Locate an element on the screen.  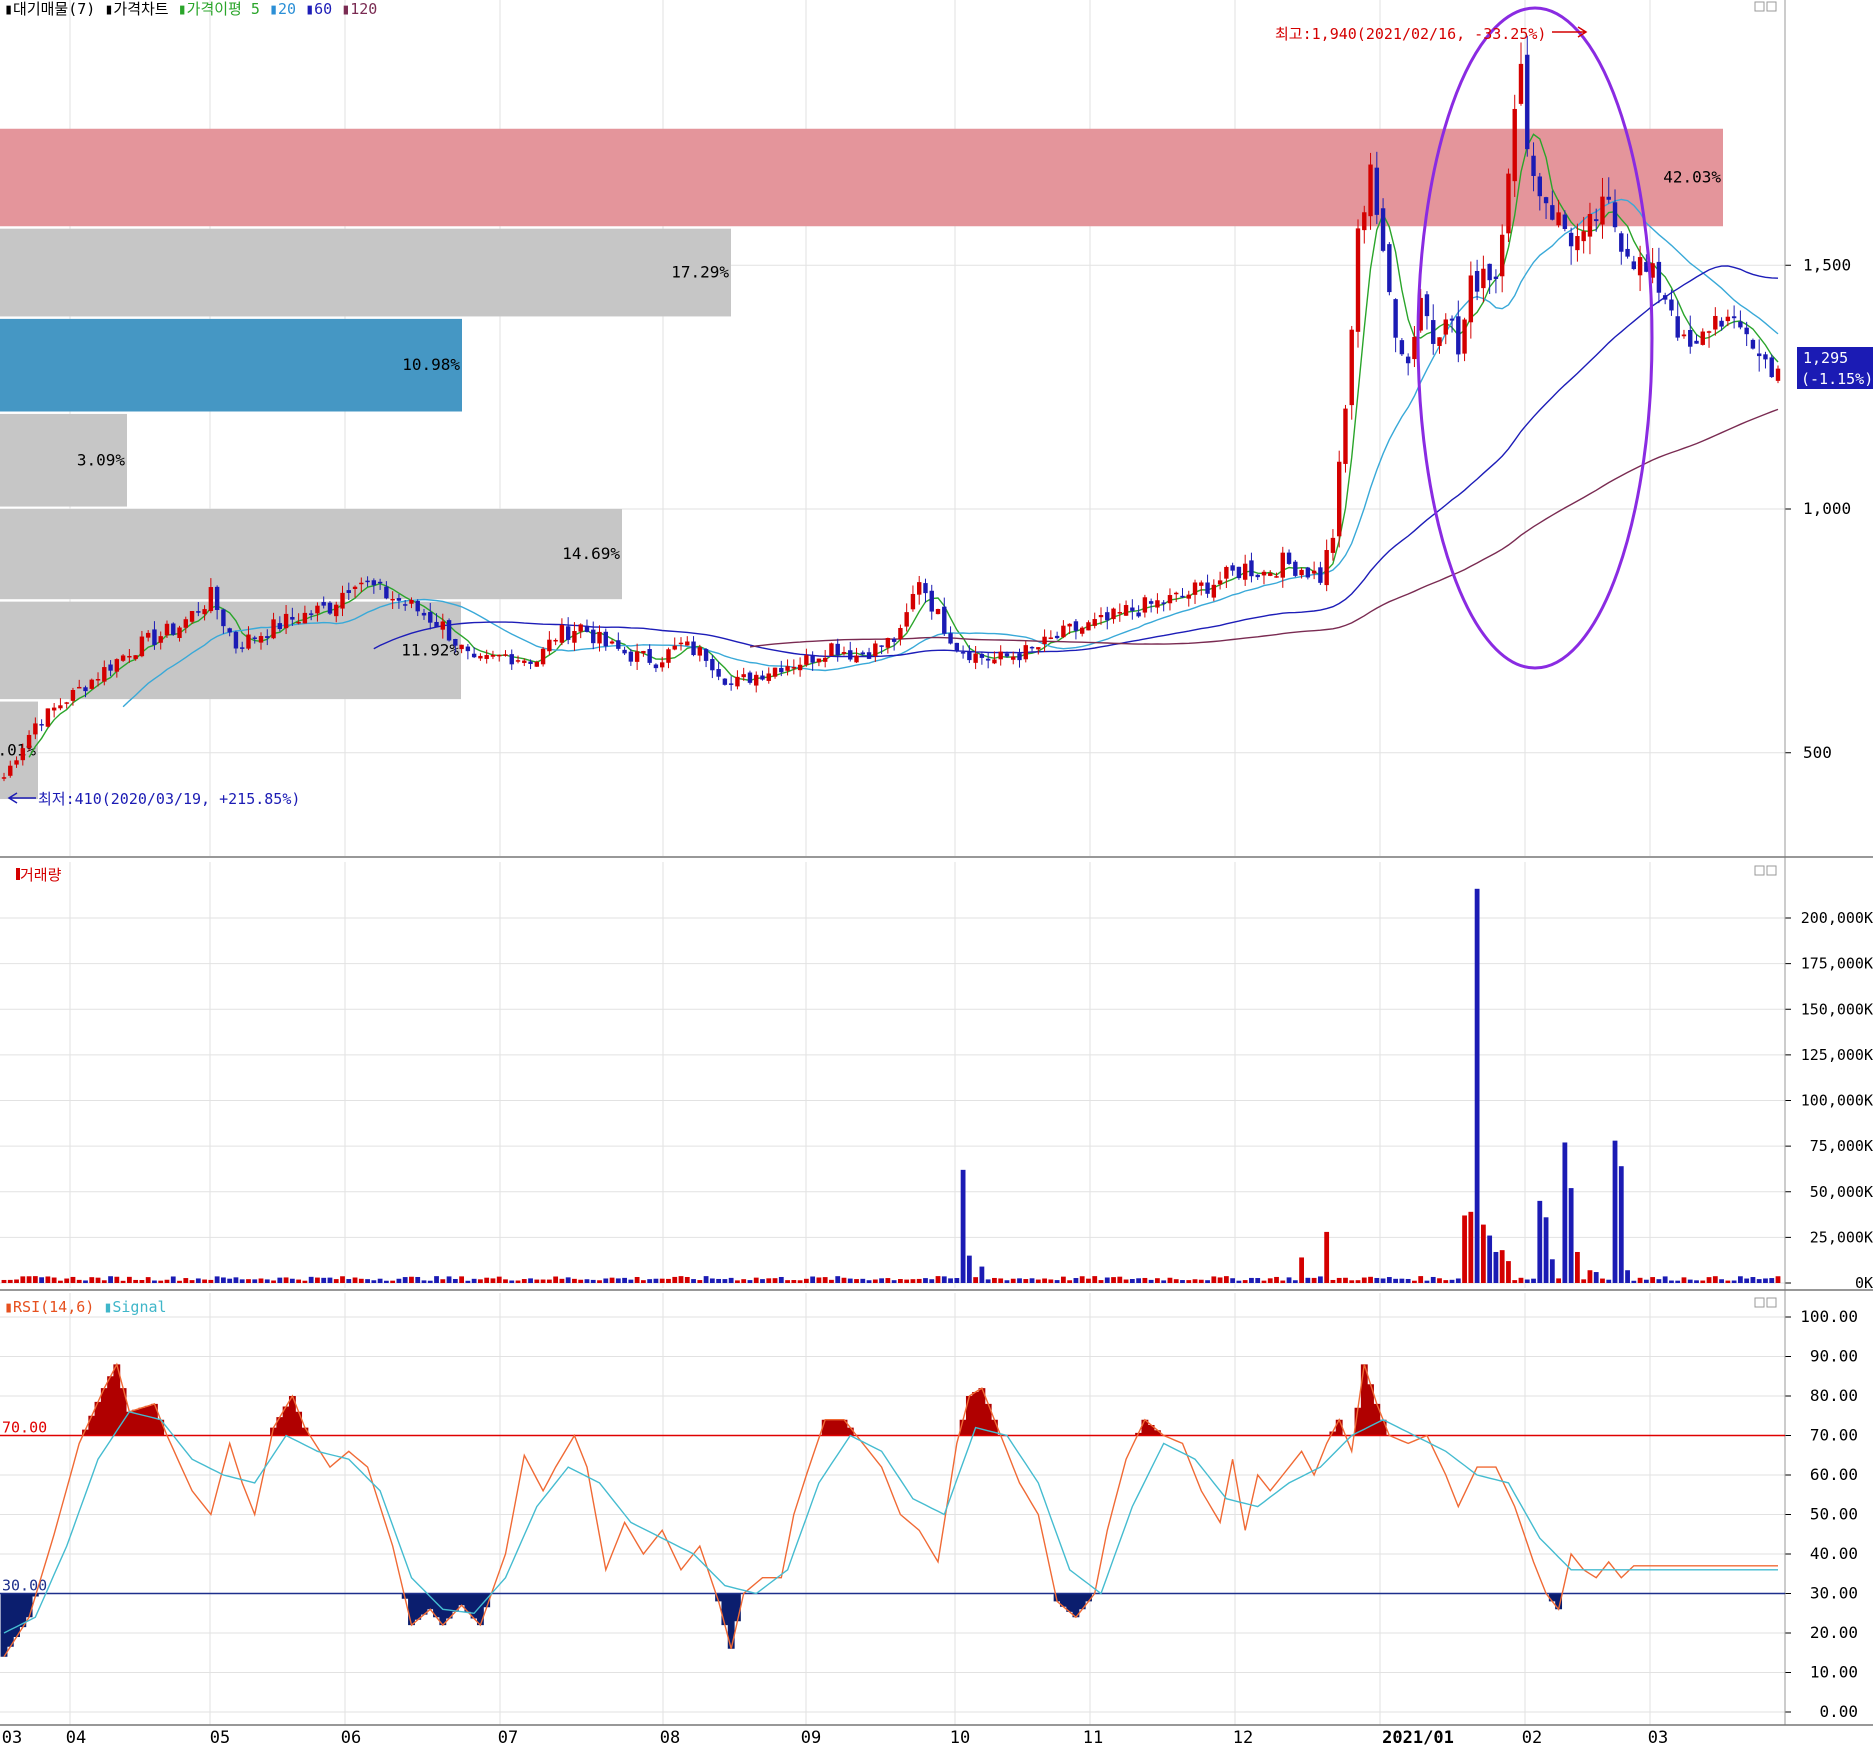
rsi-tick-label: 30.00 is located at coordinates (1834, 1593).